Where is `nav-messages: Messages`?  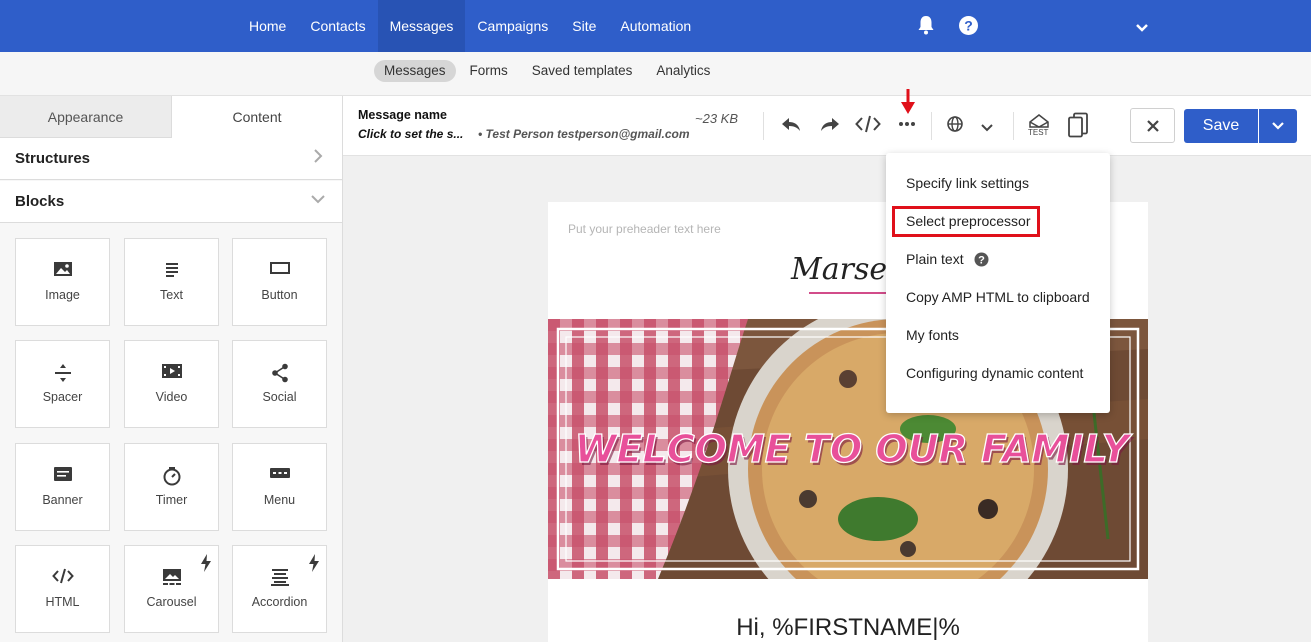
nav-messages: Messages is located at coordinates (421, 26).